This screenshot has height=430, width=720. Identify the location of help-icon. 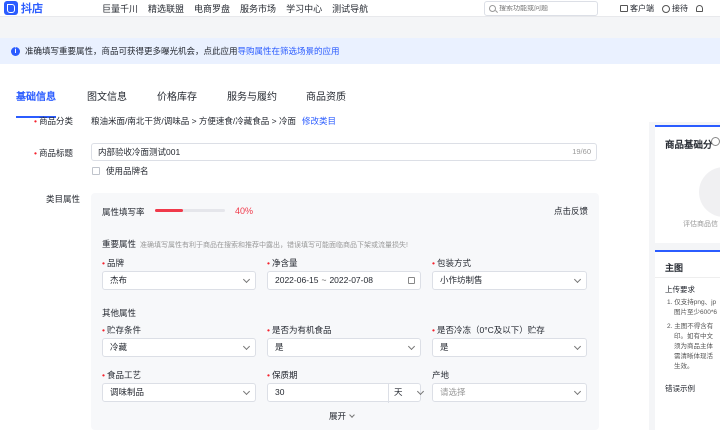
(715, 141).